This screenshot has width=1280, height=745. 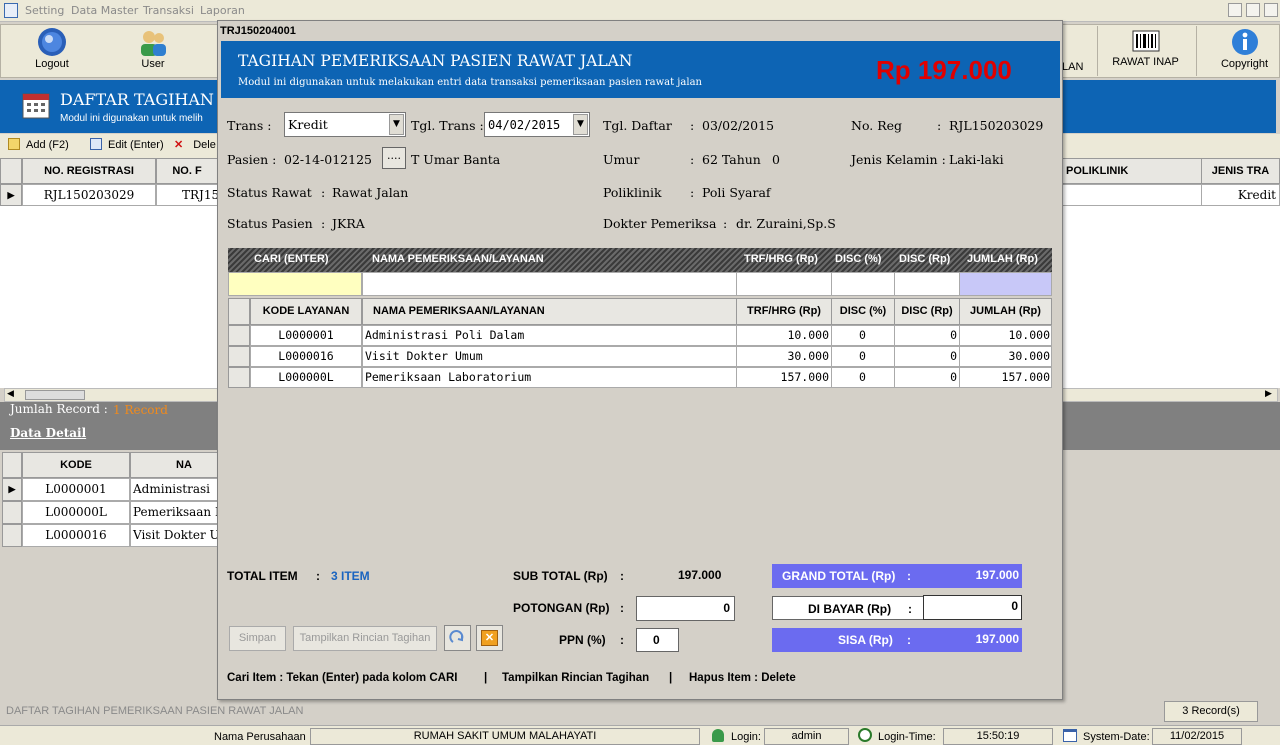 What do you see at coordinates (345, 124) in the screenshot?
I see `trans-select: Kredit ▼` at bounding box center [345, 124].